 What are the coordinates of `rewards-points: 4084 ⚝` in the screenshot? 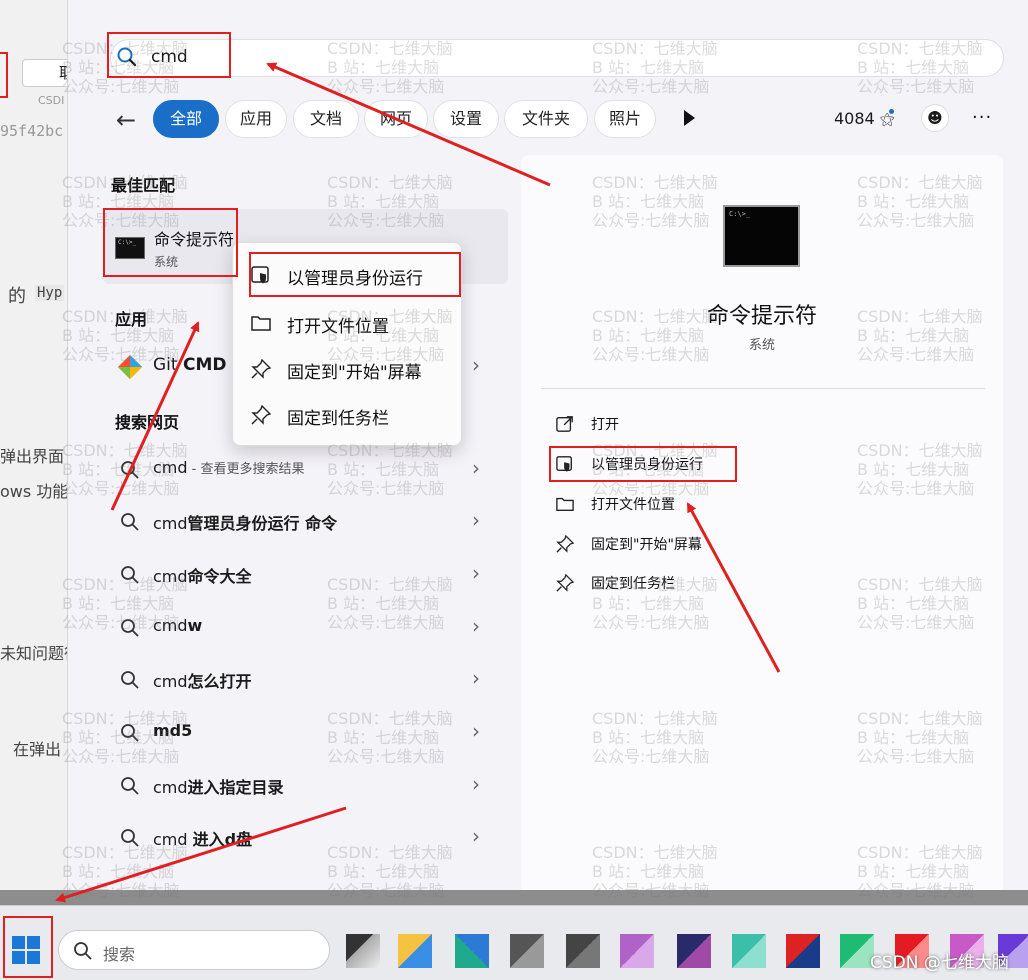 It's located at (864, 118).